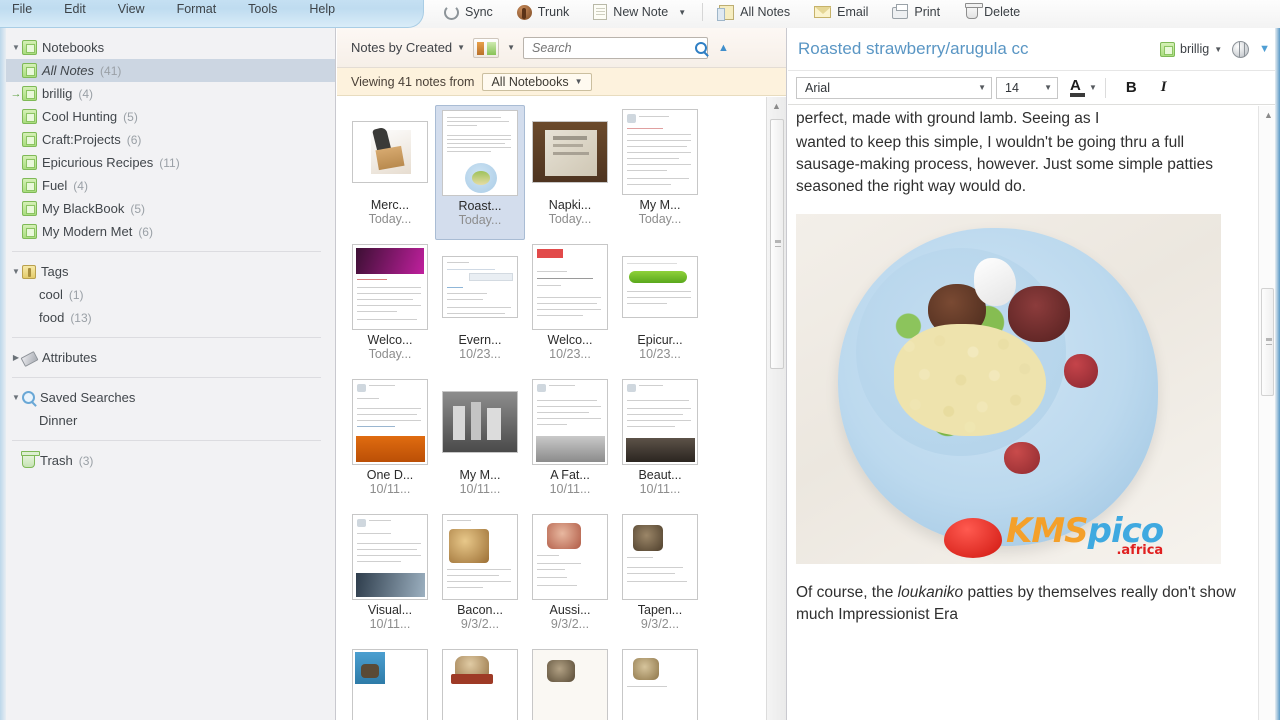 This screenshot has height=720, width=1280. I want to click on sidebar-item-brillig: → brillig (4), so click(167, 93).